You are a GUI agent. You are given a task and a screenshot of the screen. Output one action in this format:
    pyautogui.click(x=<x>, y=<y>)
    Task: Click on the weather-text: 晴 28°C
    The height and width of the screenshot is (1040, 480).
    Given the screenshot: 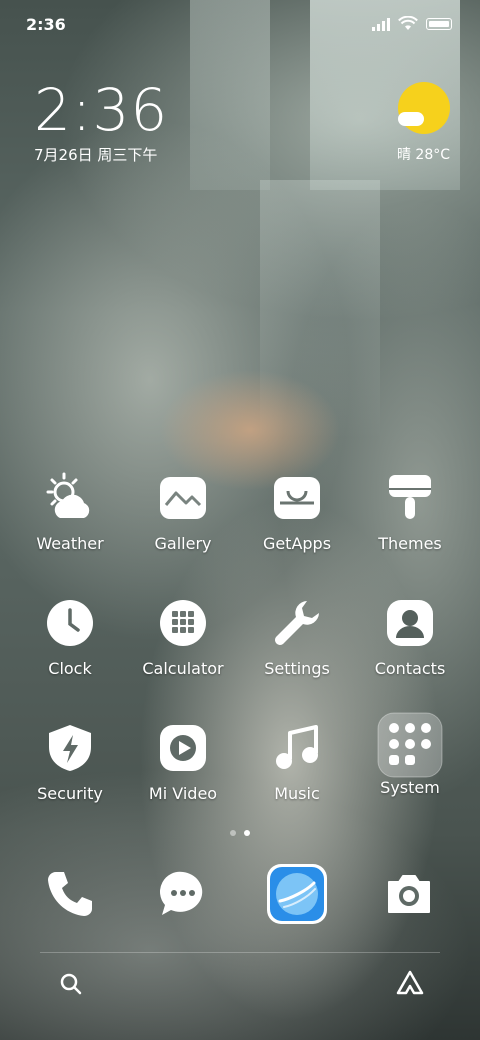 What is the action you would take?
    pyautogui.click(x=423, y=154)
    